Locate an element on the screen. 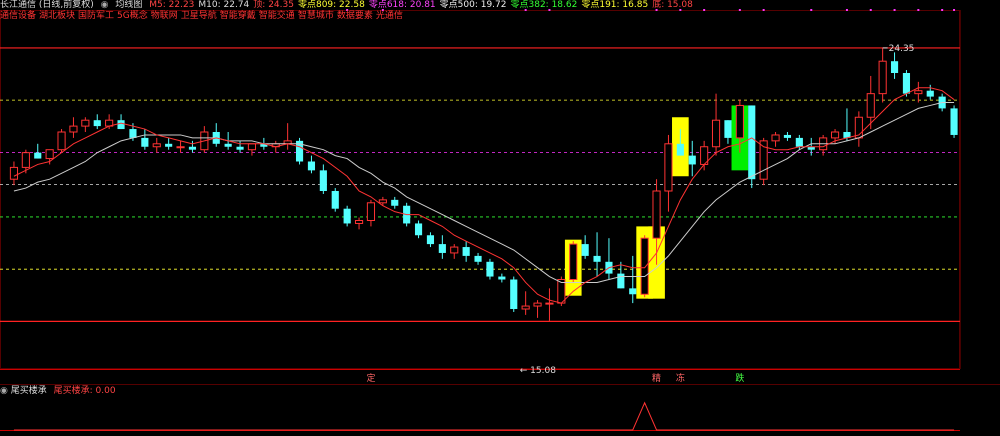 The height and width of the screenshot is (436, 1000). ma-legend-item: M10: 22.74 is located at coordinates (224, 5).